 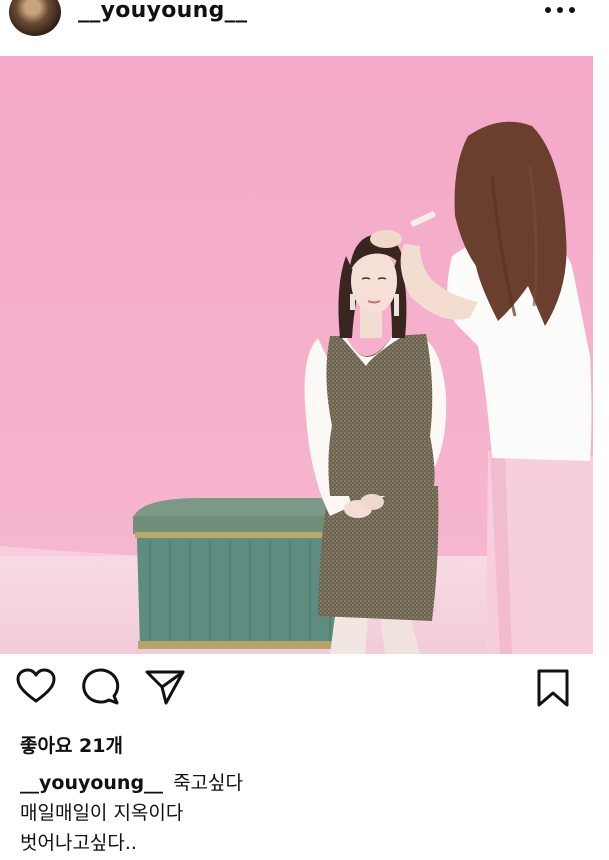 I want to click on comment-bubble-icon, so click(x=101, y=687).